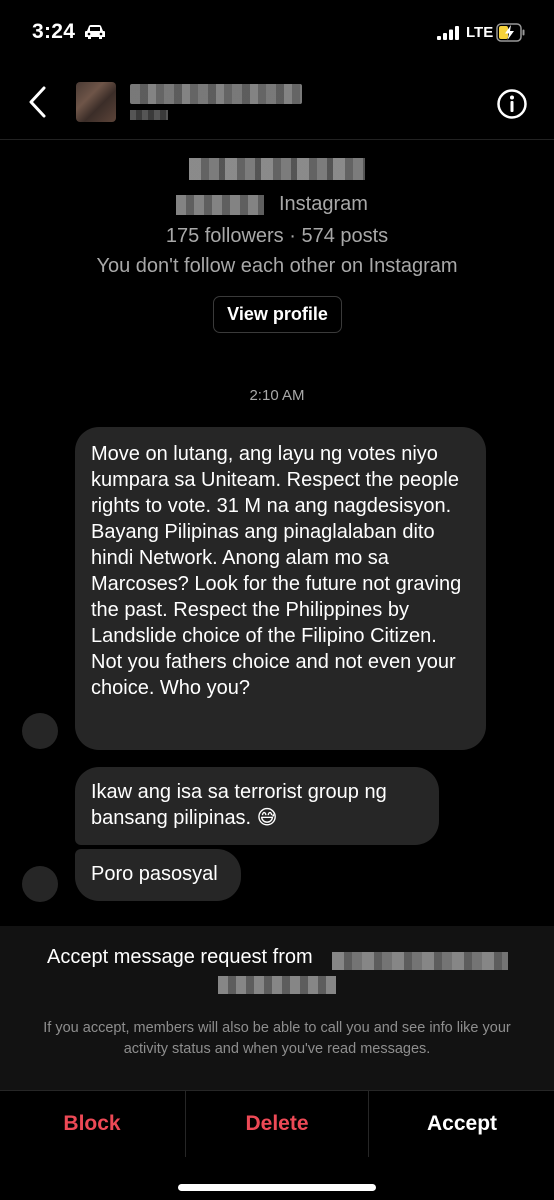  Describe the element at coordinates (149, 115) in the screenshot. I see `redacted-subtitle` at that location.